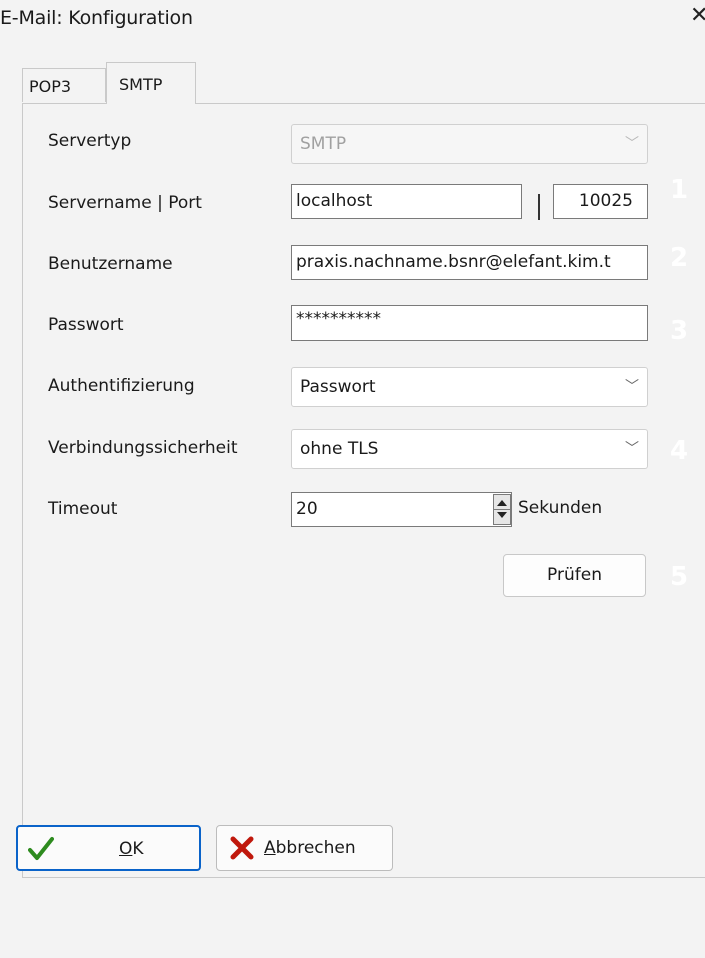 This screenshot has height=958, width=705. I want to click on benutzername-input: praxis.nachname.bsnr@elefant.kim.t, so click(469, 262).